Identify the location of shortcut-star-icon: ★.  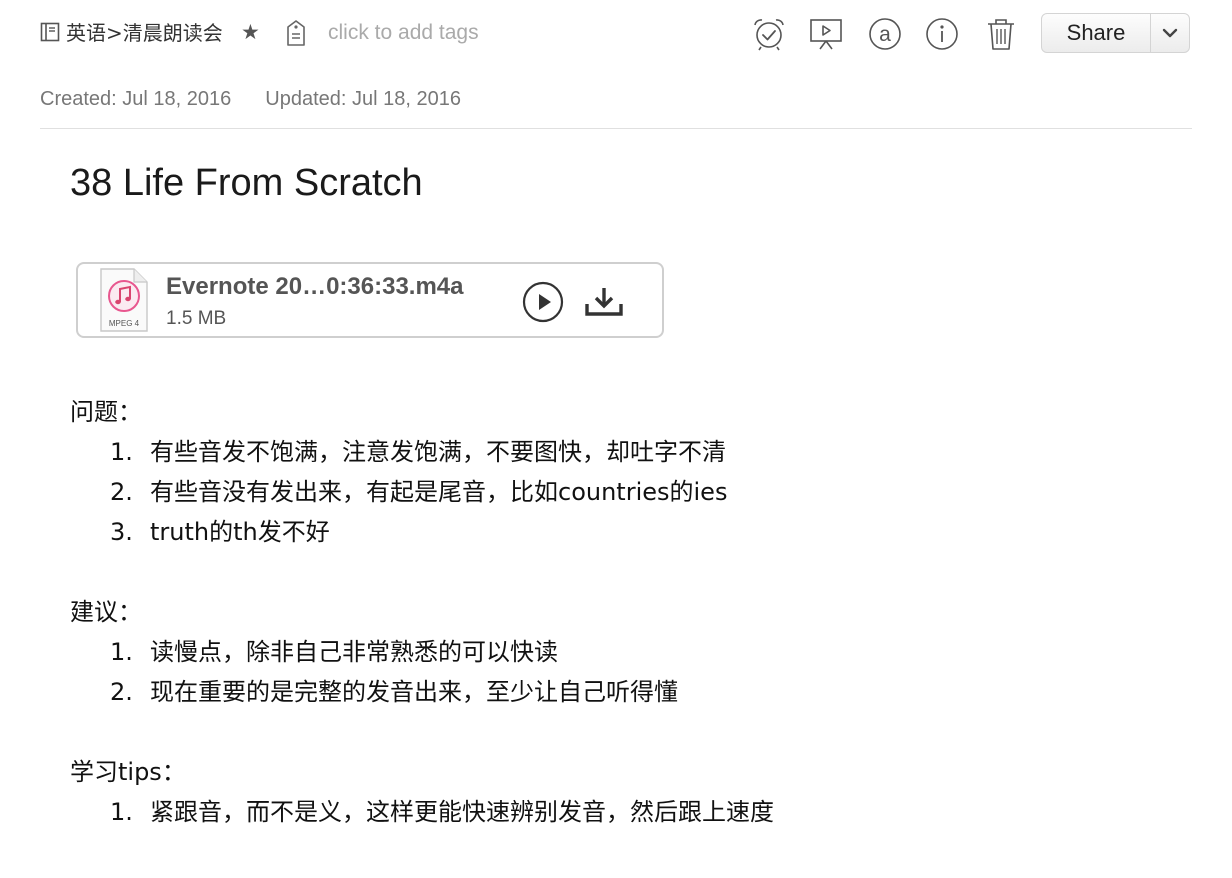
(250, 33).